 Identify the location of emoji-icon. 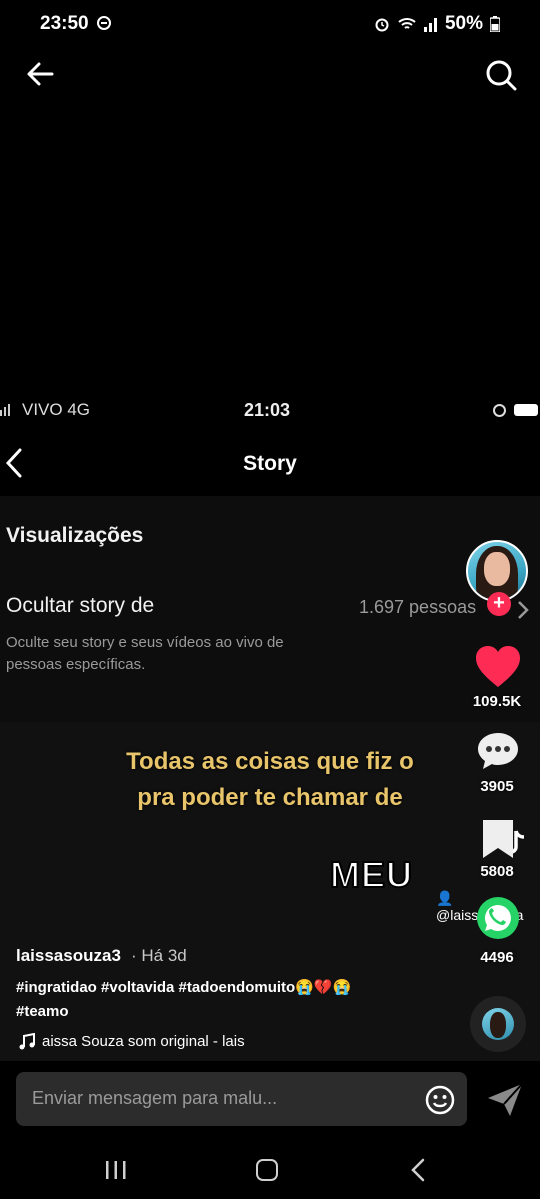
(440, 1100).